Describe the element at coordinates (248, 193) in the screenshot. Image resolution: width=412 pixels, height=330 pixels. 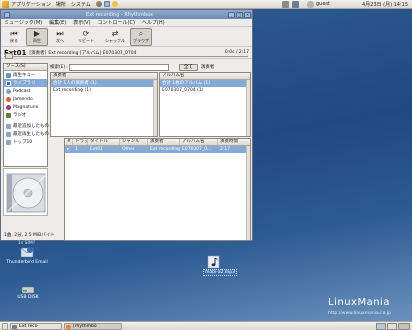
I see `track-scrollbar` at that location.